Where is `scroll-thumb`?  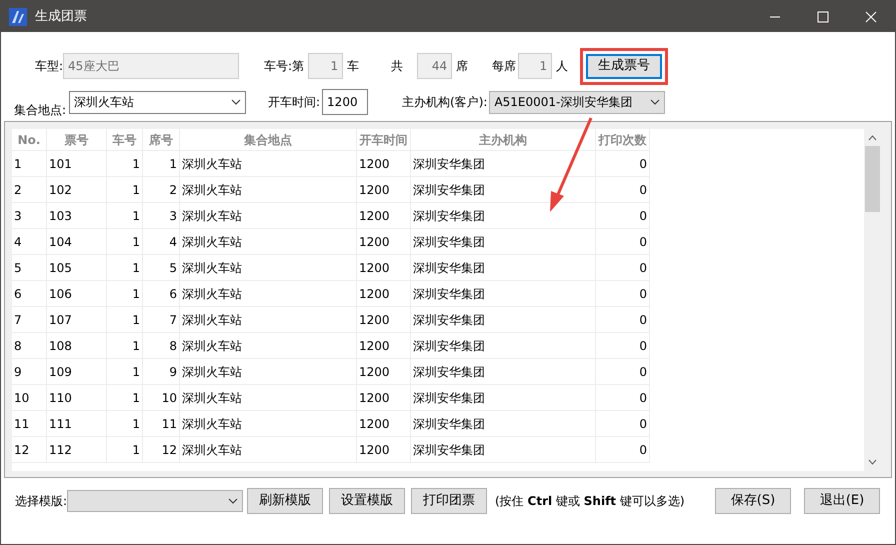
scroll-thumb is located at coordinates (872, 179).